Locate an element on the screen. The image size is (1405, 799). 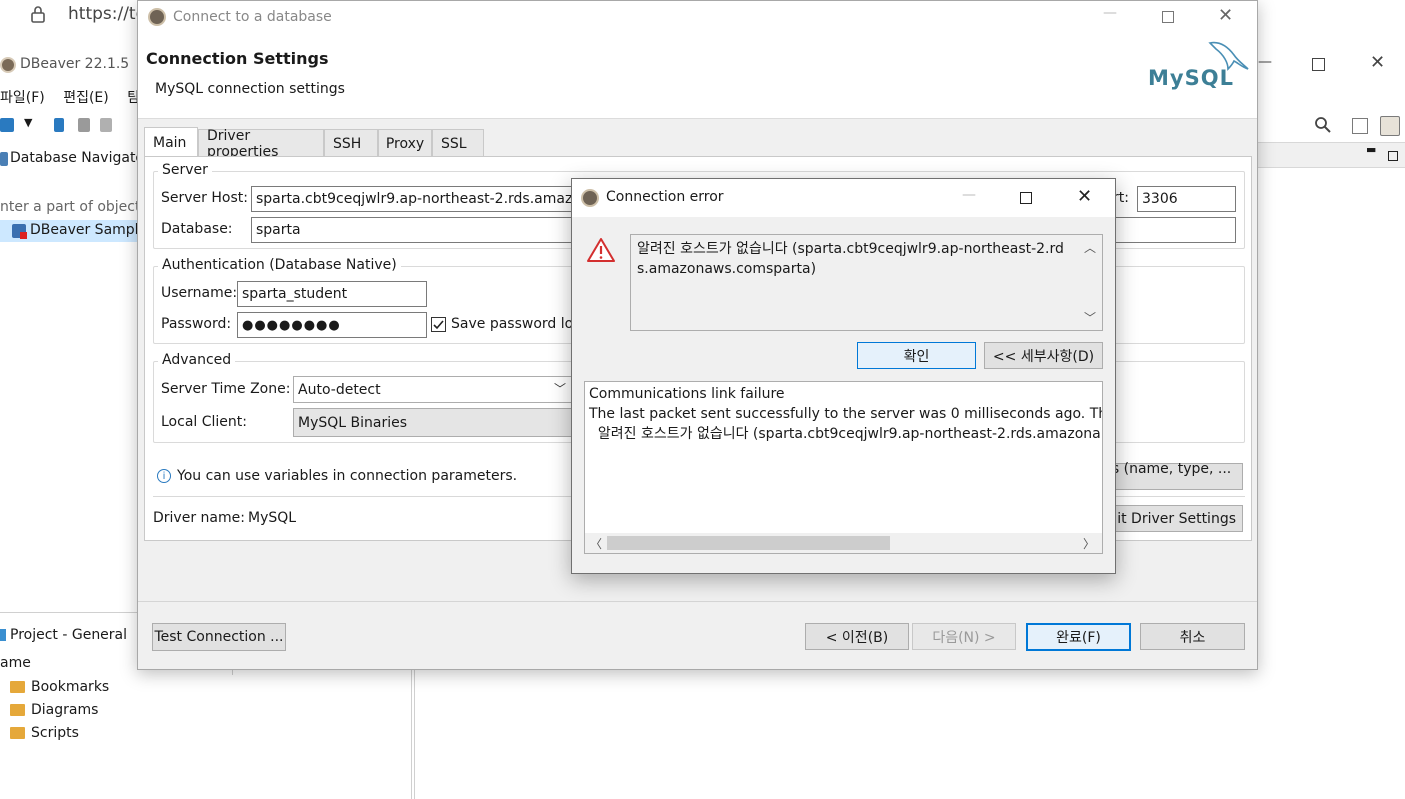
project-item-diagrams: Diagrams is located at coordinates (64, 710).